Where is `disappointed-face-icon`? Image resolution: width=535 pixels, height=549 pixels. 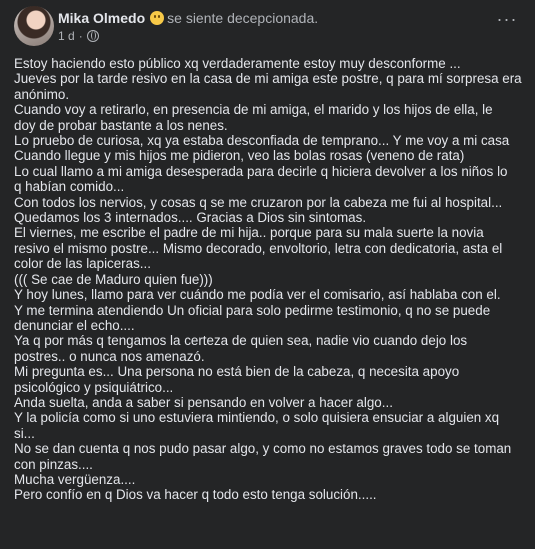
disappointed-face-icon is located at coordinates (157, 18).